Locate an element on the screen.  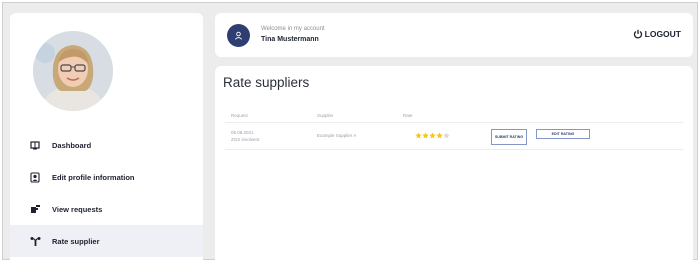
dashboard-icon is located at coordinates (35, 145).